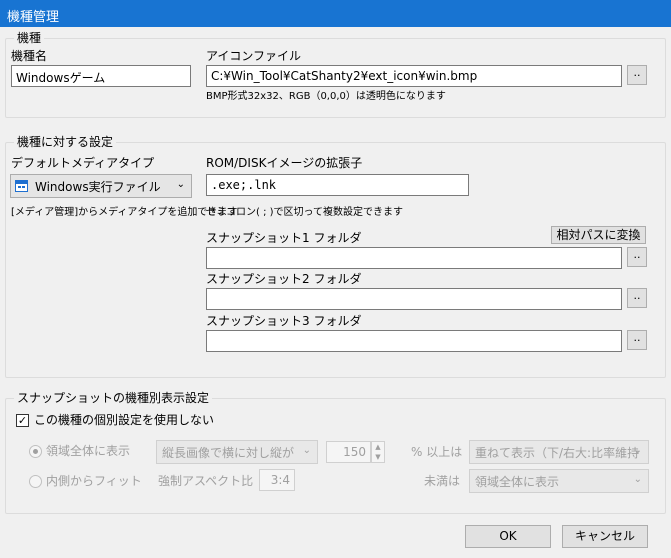 The height and width of the screenshot is (558, 671). Describe the element at coordinates (98, 187) in the screenshot. I see `media-type-value: Windows実行ファイル` at that location.